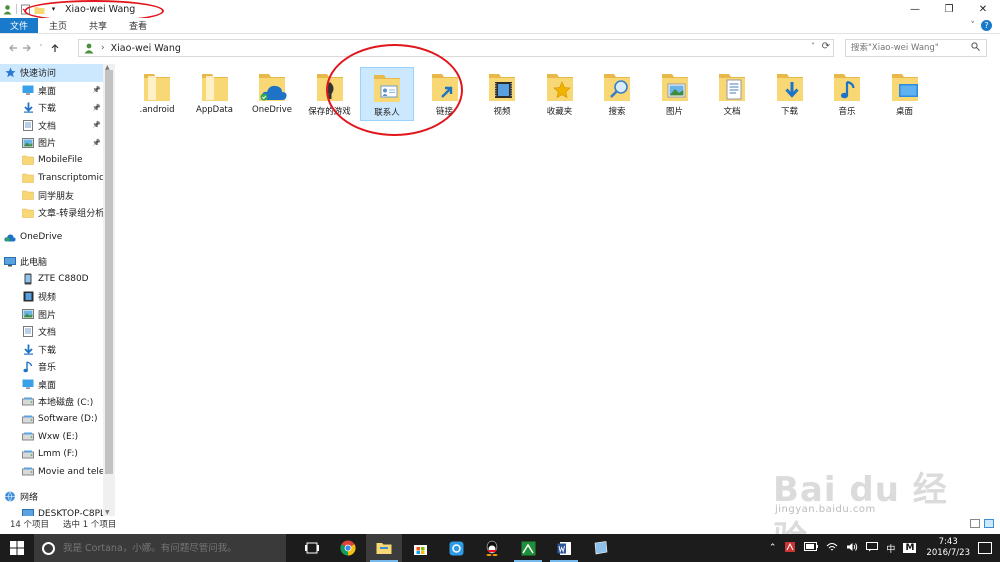  Describe the element at coordinates (492, 548) in the screenshot. I see `qq-icon` at that location.